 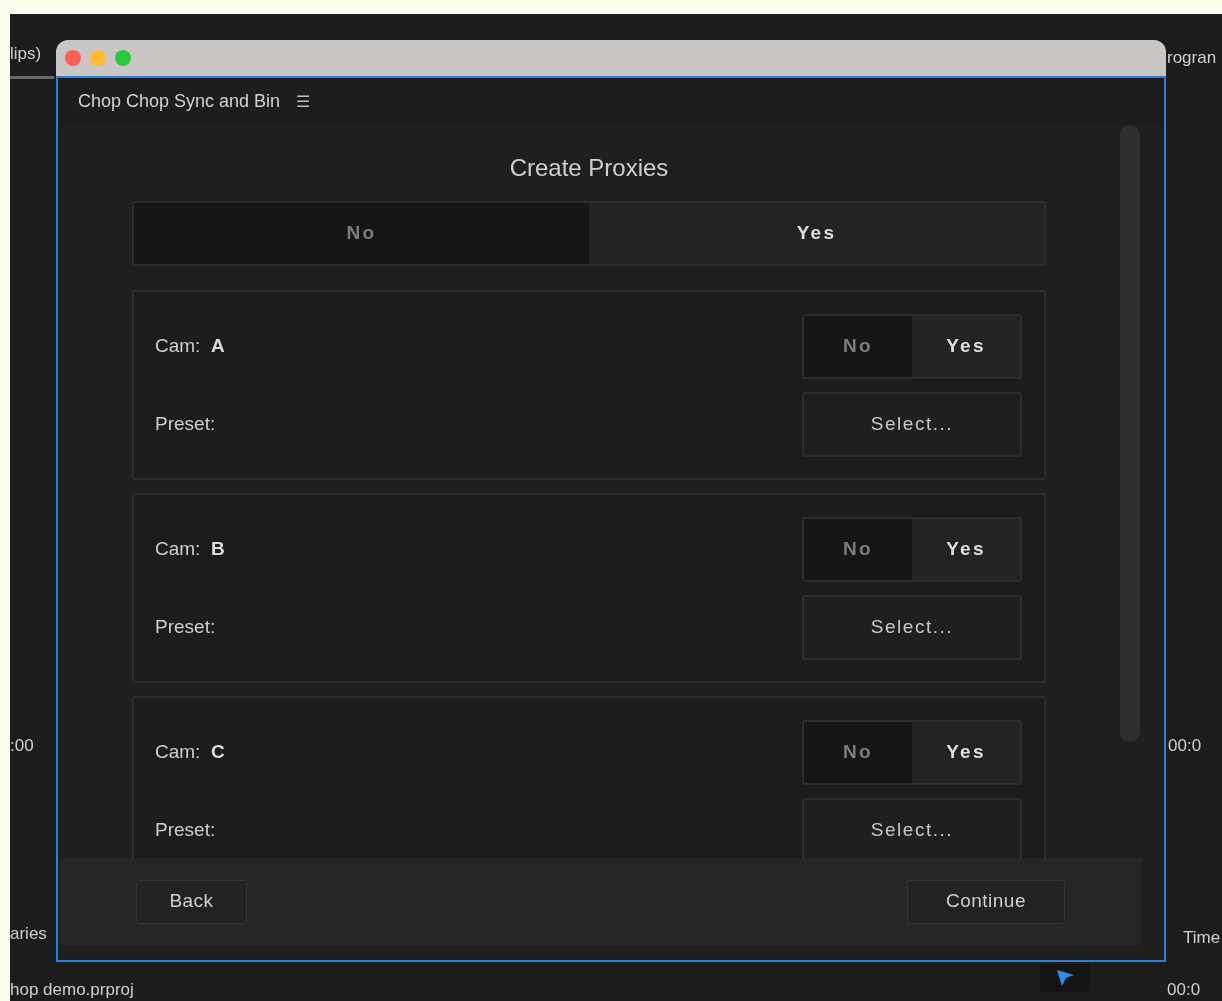 I want to click on close-button, so click(x=73, y=58).